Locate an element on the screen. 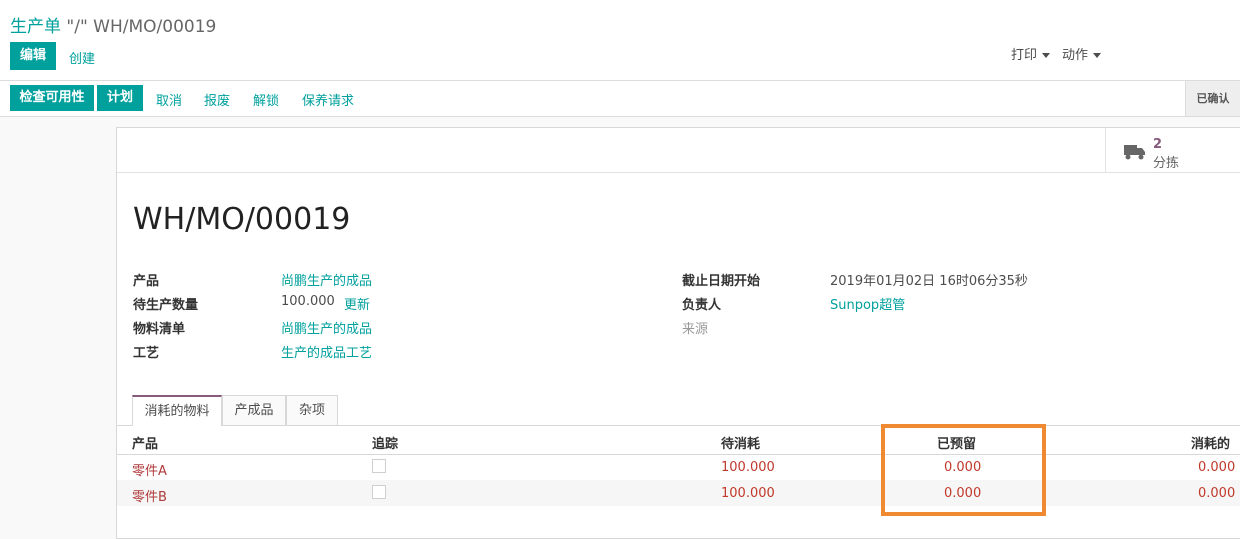 The width and height of the screenshot is (1240, 539). truck-icon is located at coordinates (1134, 152).